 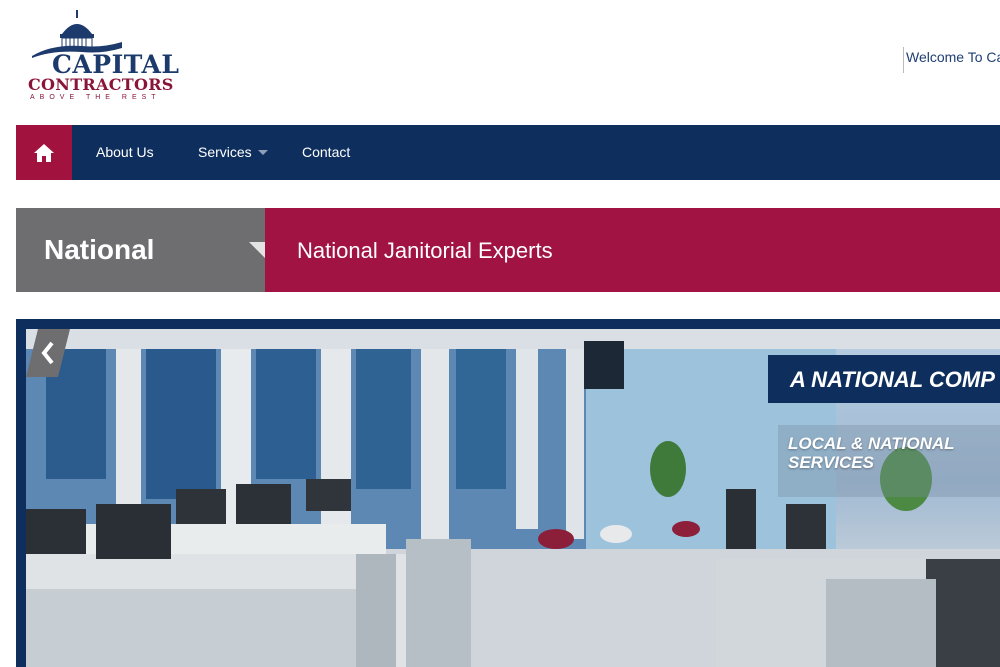 I want to click on slide-heading: A NATIONAL COMP, so click(x=892, y=379).